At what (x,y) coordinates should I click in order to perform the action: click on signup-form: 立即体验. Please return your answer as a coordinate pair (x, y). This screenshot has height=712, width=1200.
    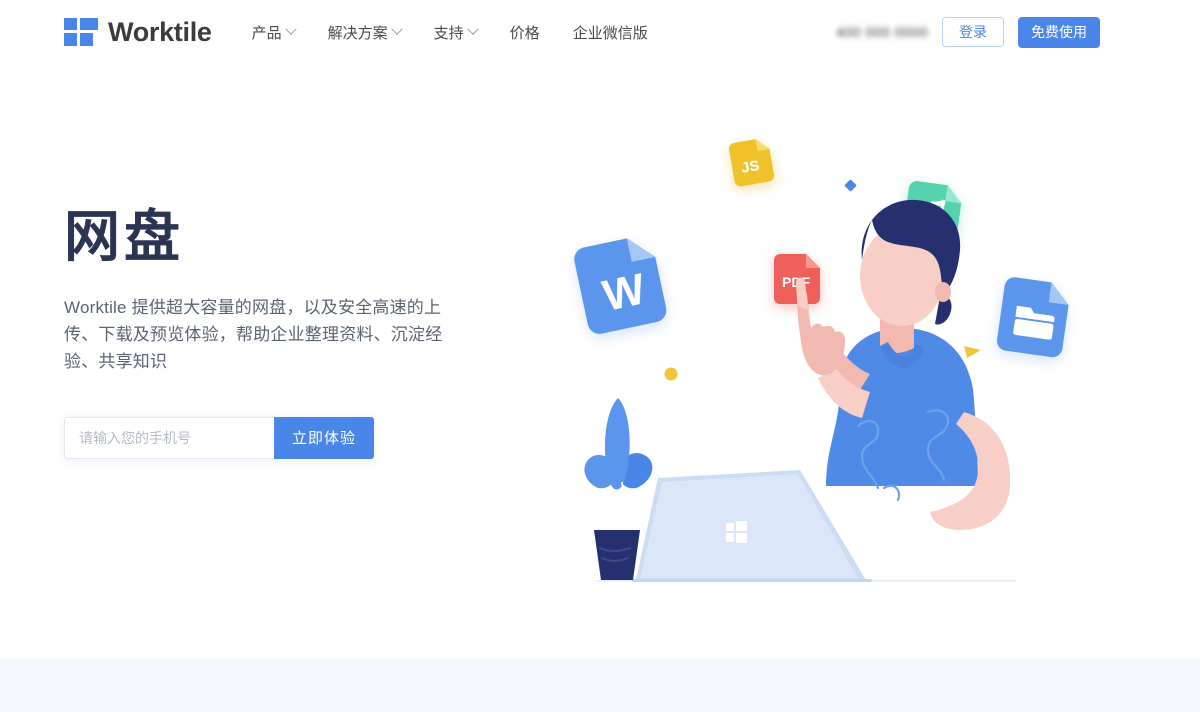
    Looking at the image, I should click on (219, 437).